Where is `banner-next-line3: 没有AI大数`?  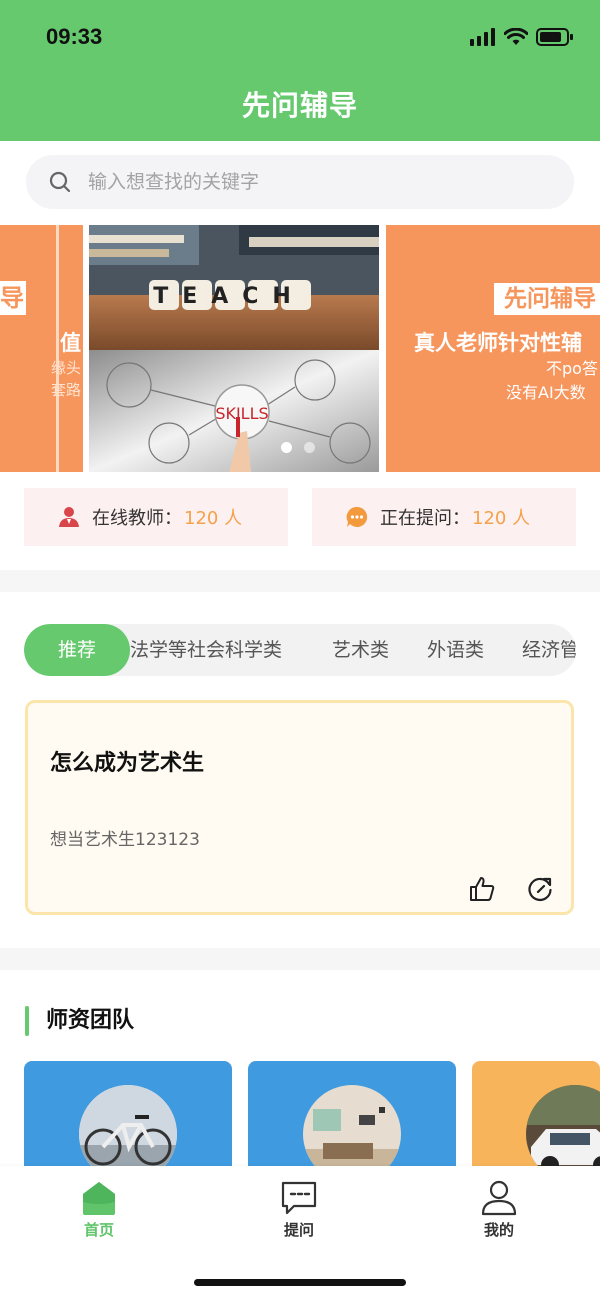 banner-next-line3: 没有AI大数 is located at coordinates (546, 392).